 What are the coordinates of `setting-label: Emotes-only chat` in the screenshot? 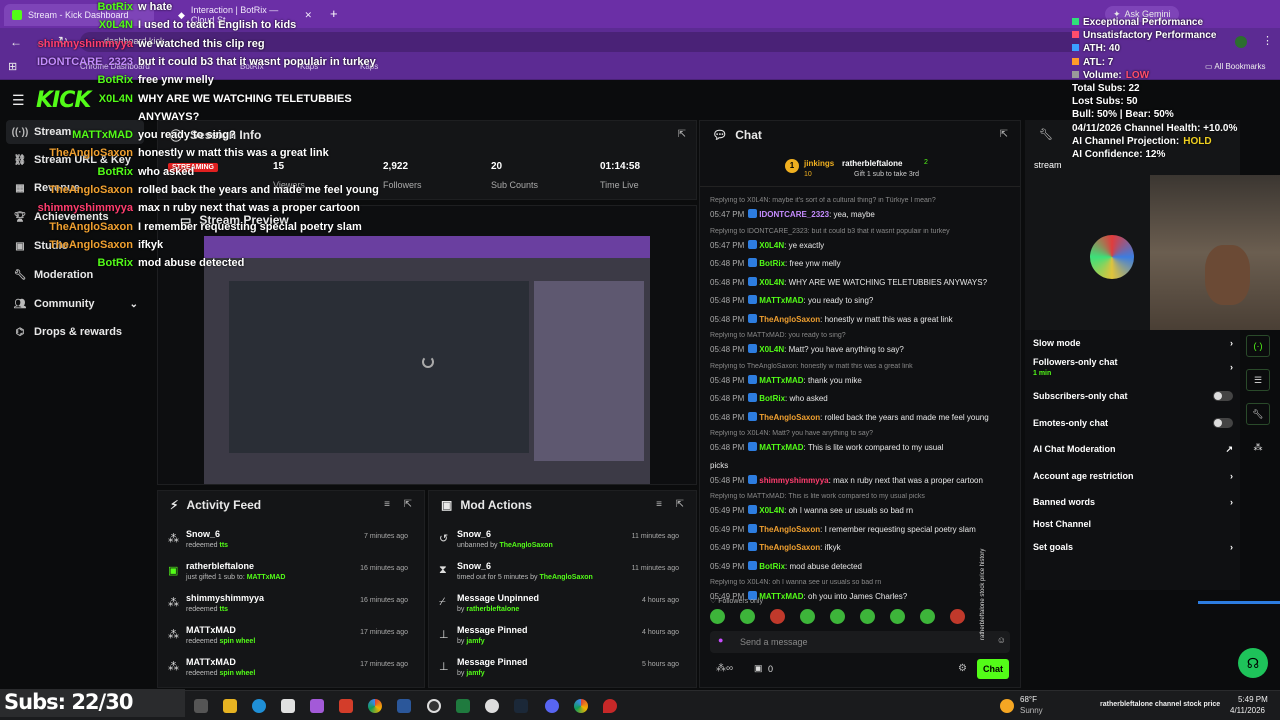 It's located at (1071, 423).